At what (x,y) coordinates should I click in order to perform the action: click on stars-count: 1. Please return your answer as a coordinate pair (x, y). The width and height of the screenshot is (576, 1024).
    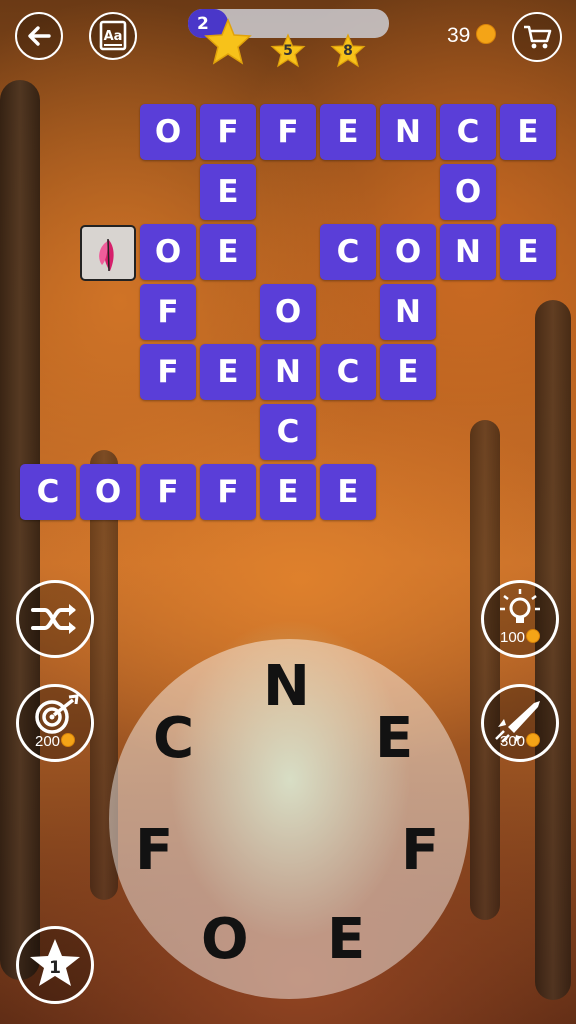
    Looking at the image, I should click on (55, 968).